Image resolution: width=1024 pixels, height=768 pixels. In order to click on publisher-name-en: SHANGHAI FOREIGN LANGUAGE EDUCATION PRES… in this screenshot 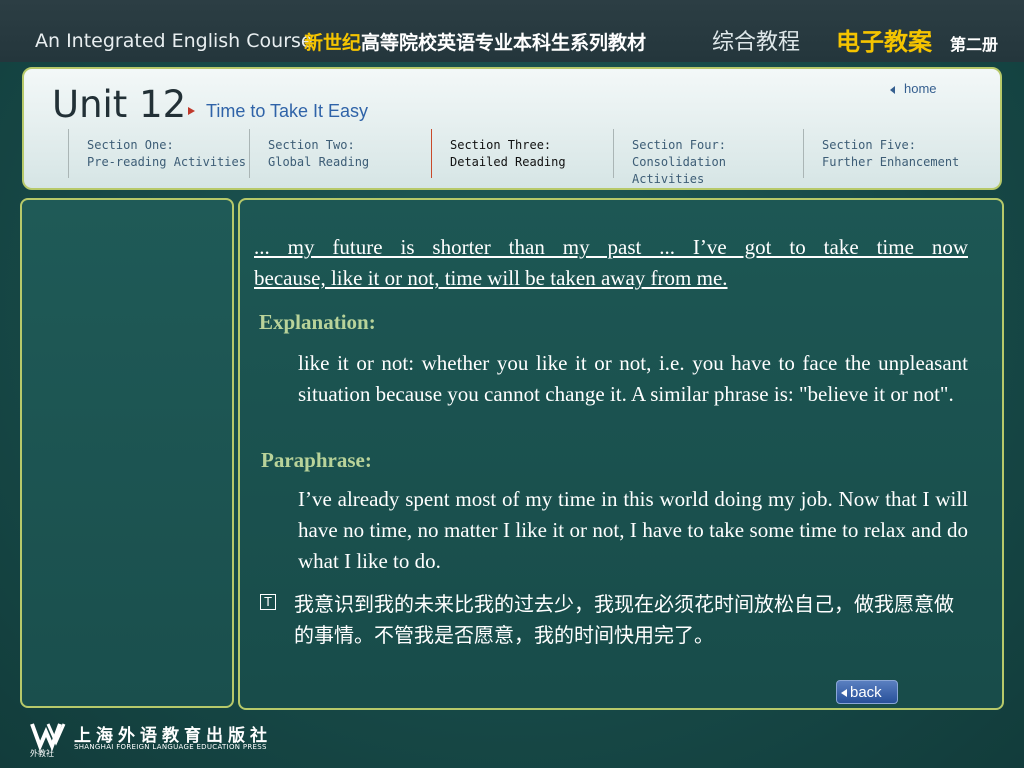, I will do `click(170, 747)`.